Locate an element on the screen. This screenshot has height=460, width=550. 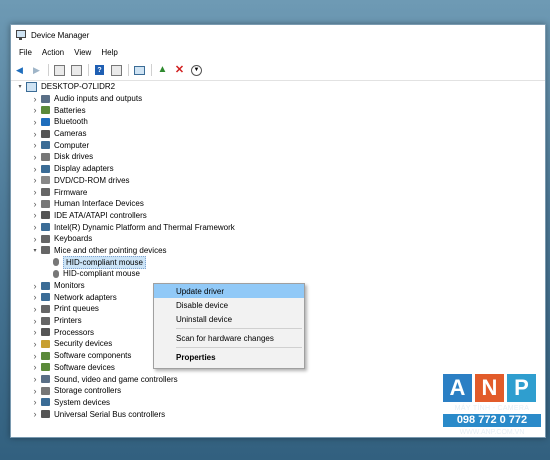
tree-category: › Human Interface Devices is located at coordinates (278, 204).